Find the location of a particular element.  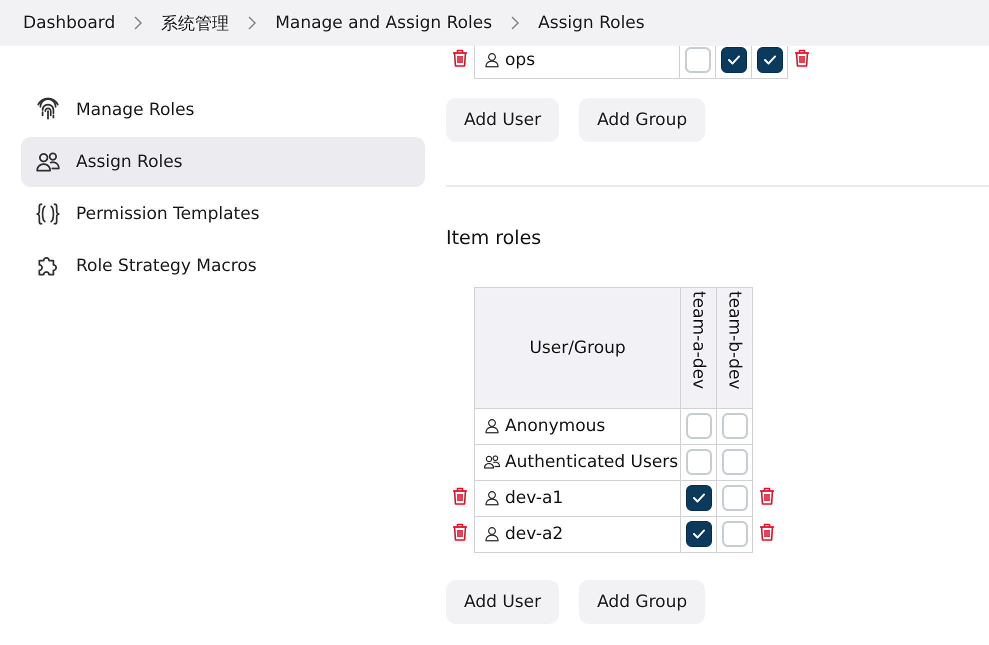

user-name: Authenticated Users is located at coordinates (591, 462).